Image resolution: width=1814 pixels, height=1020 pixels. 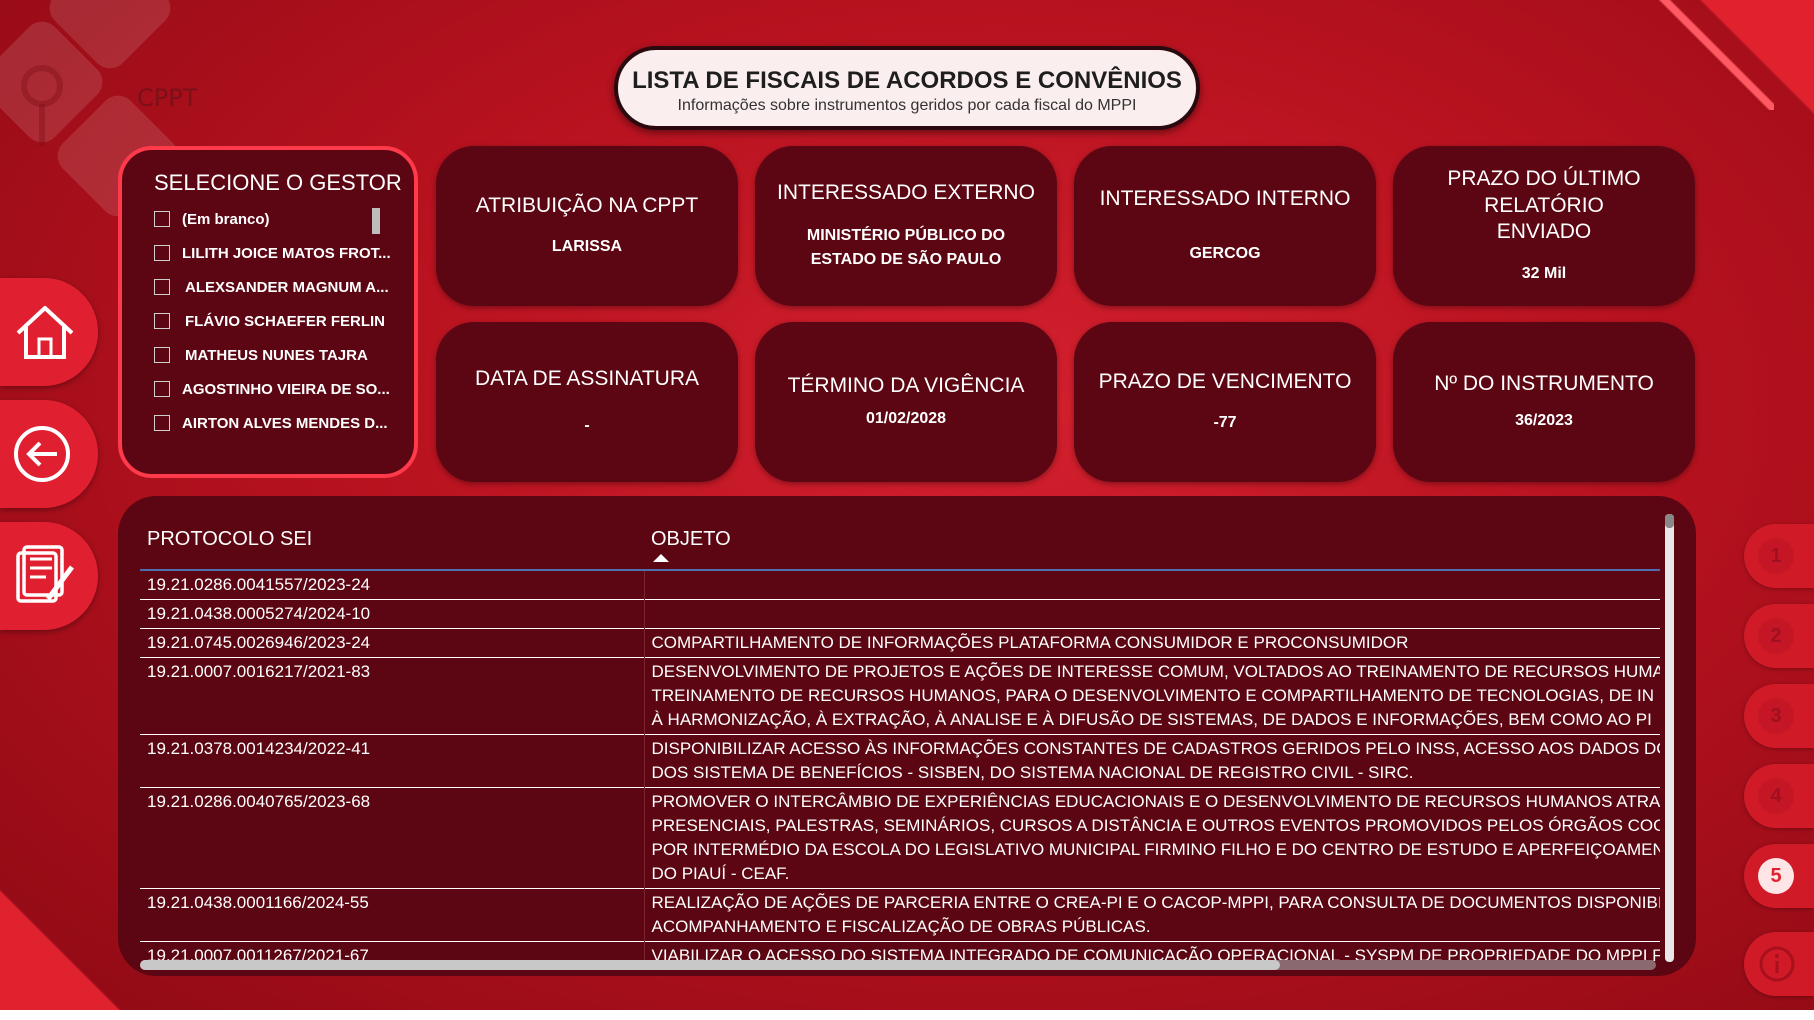 I want to click on column-header-protocolo: PROTOCOLO SEI, so click(x=392, y=540).